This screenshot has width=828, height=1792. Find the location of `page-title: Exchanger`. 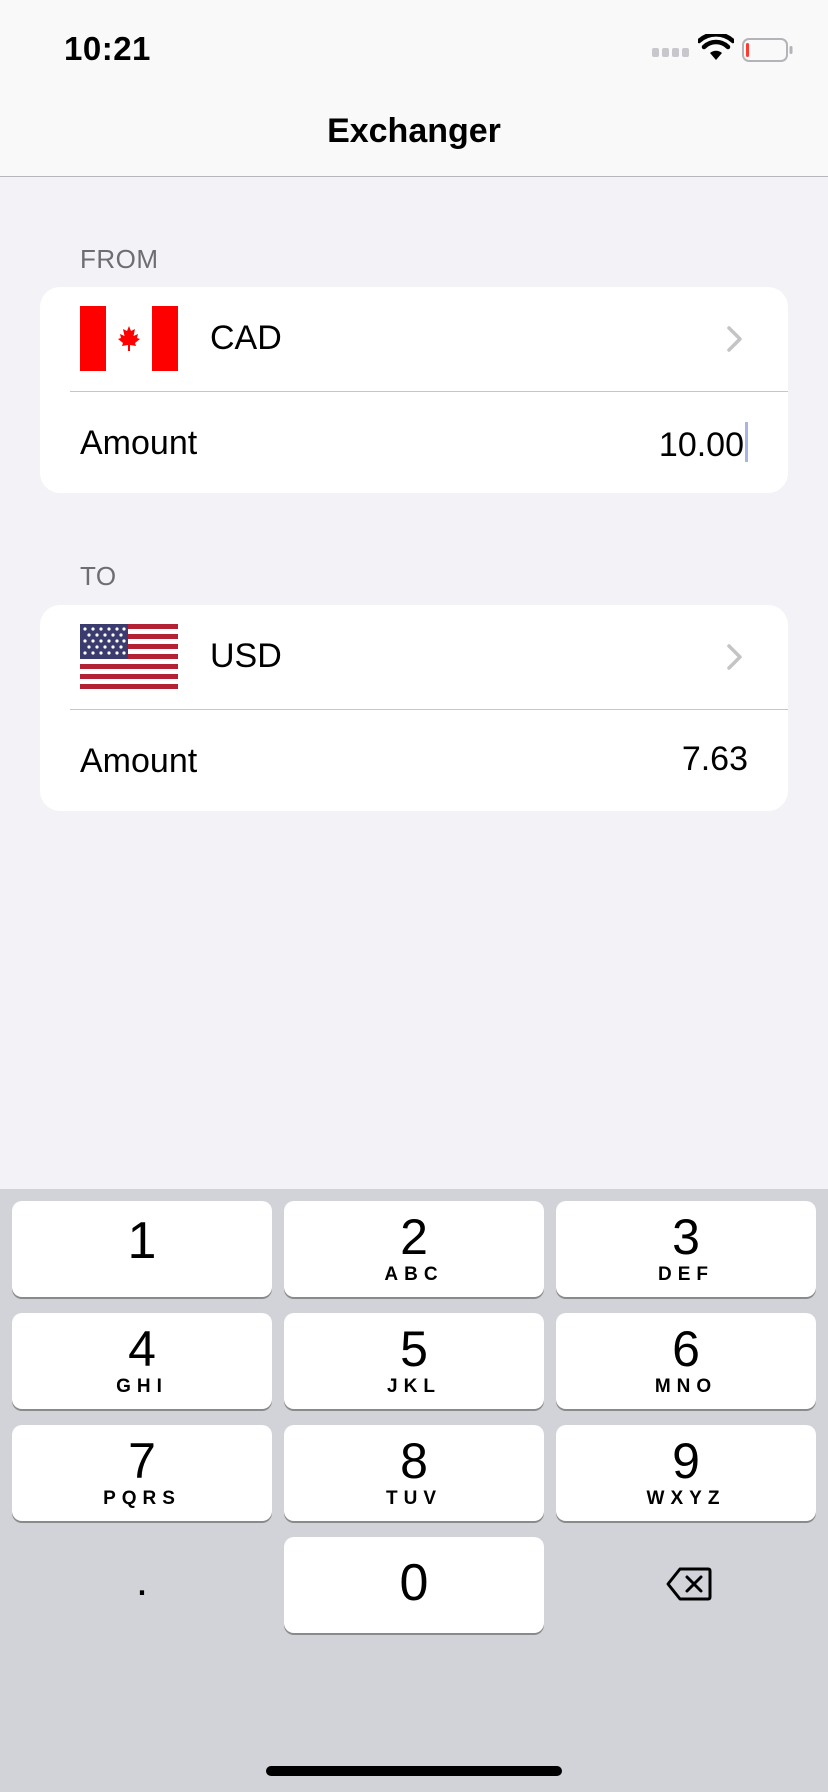

page-title: Exchanger is located at coordinates (414, 131).